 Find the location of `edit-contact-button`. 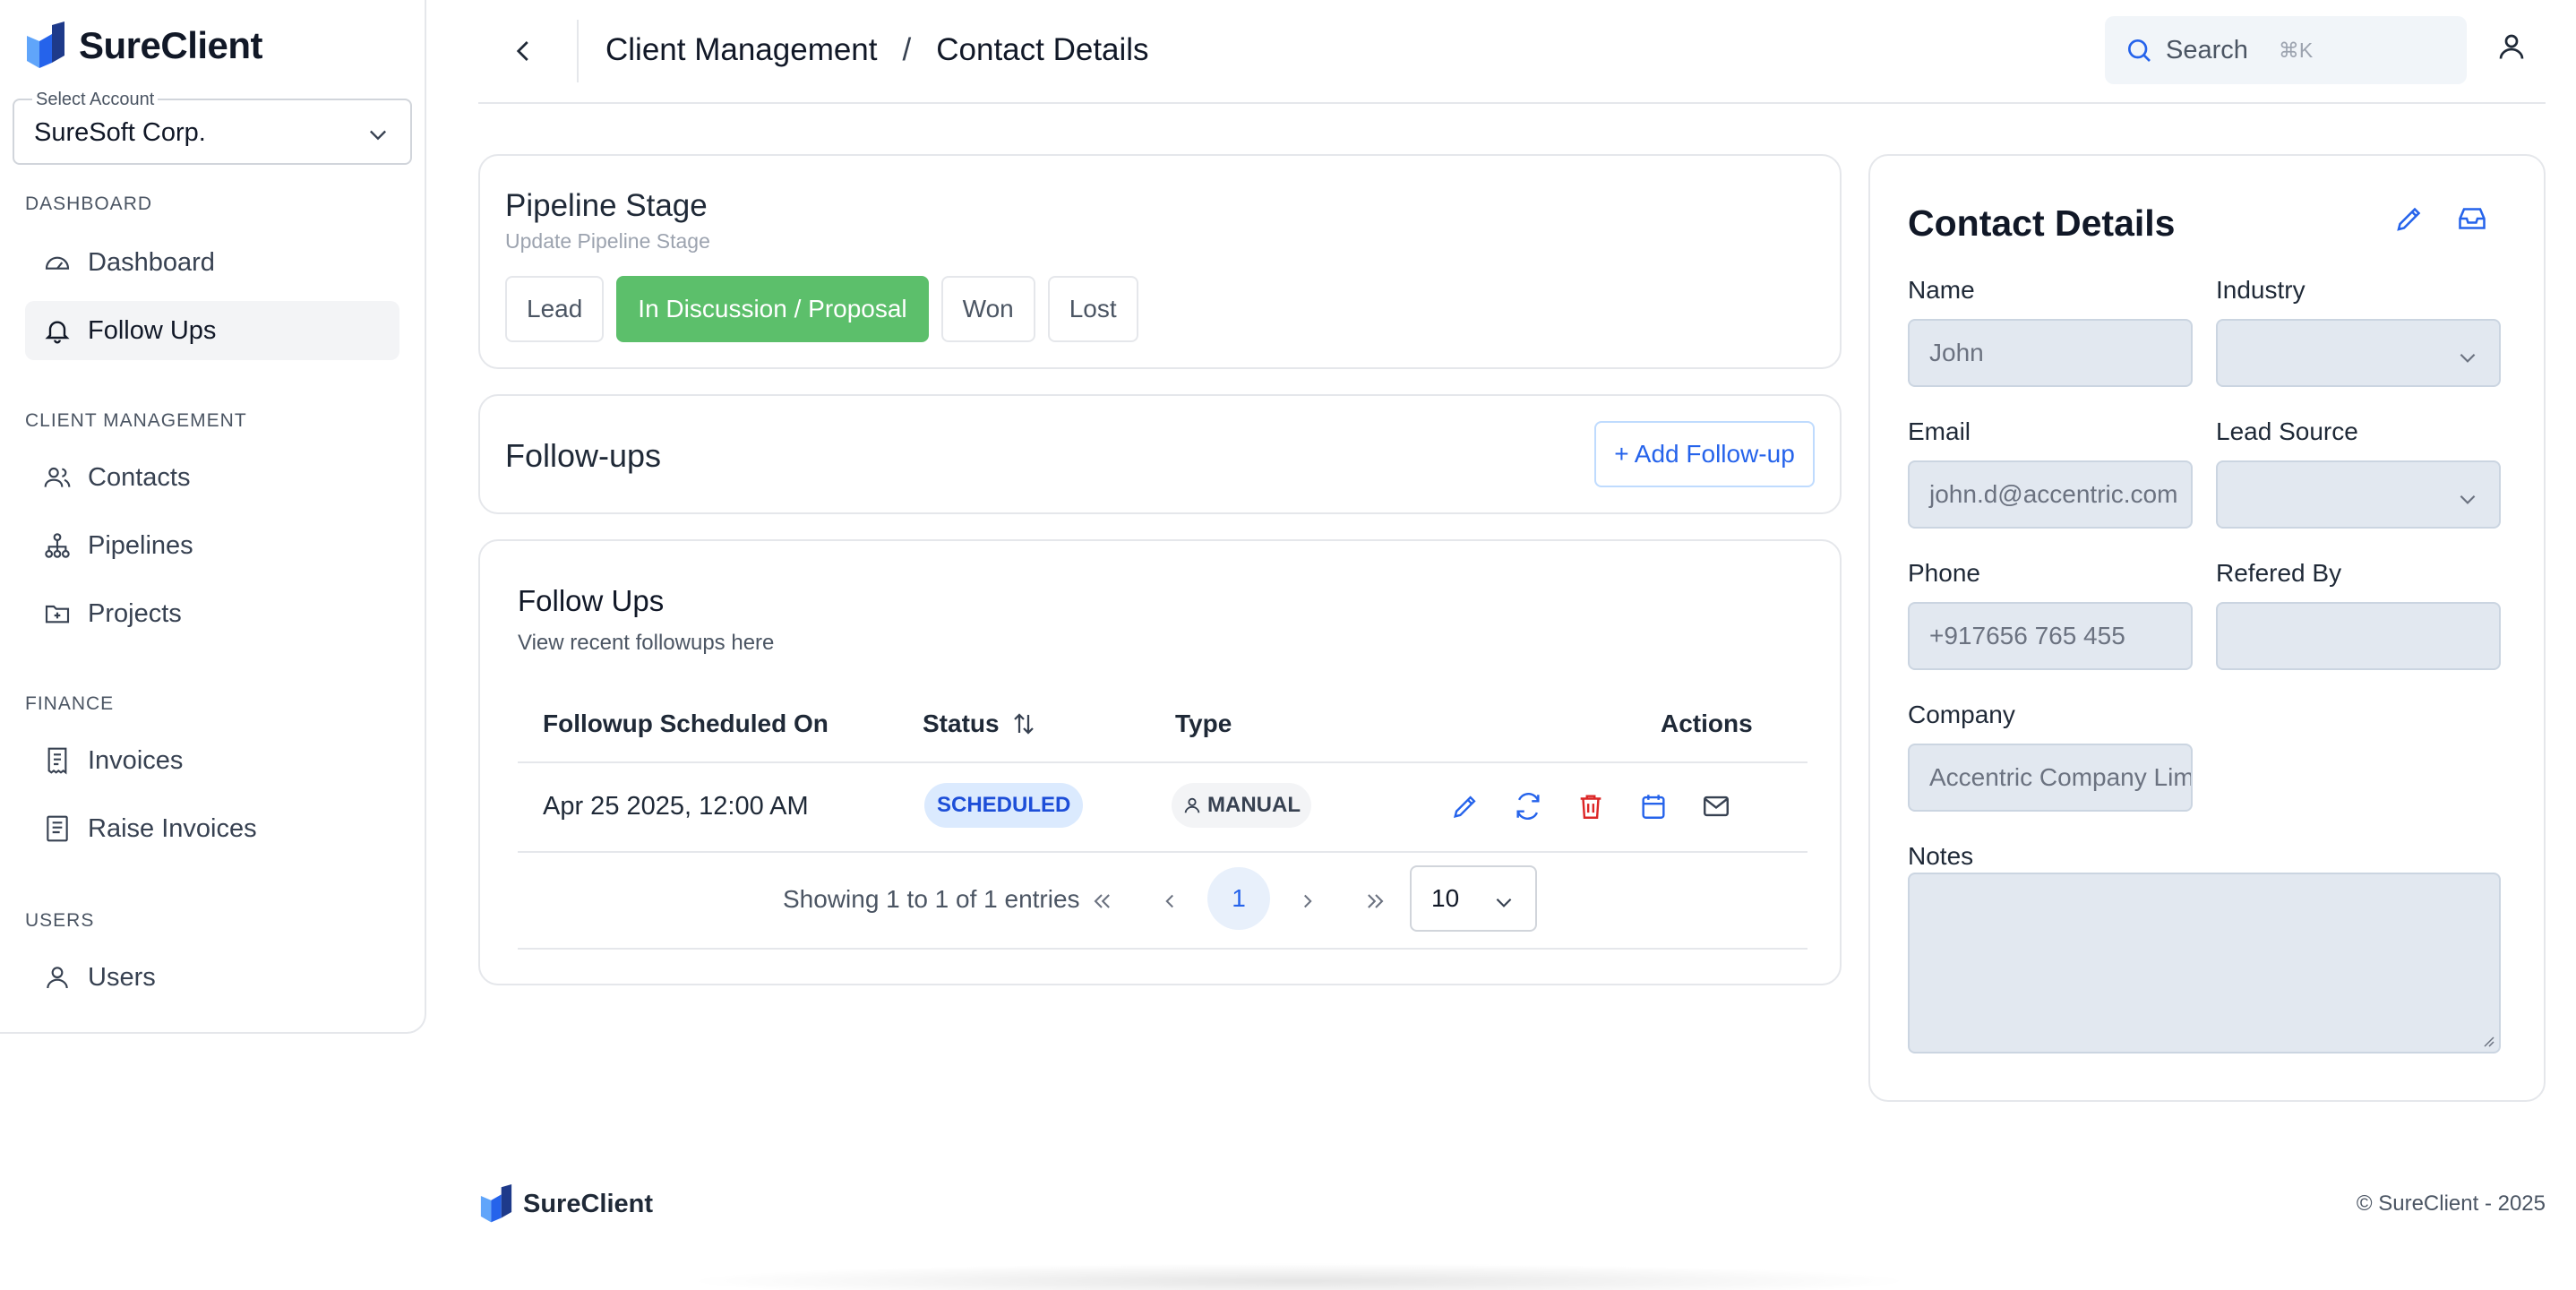

edit-contact-button is located at coordinates (2409, 220).